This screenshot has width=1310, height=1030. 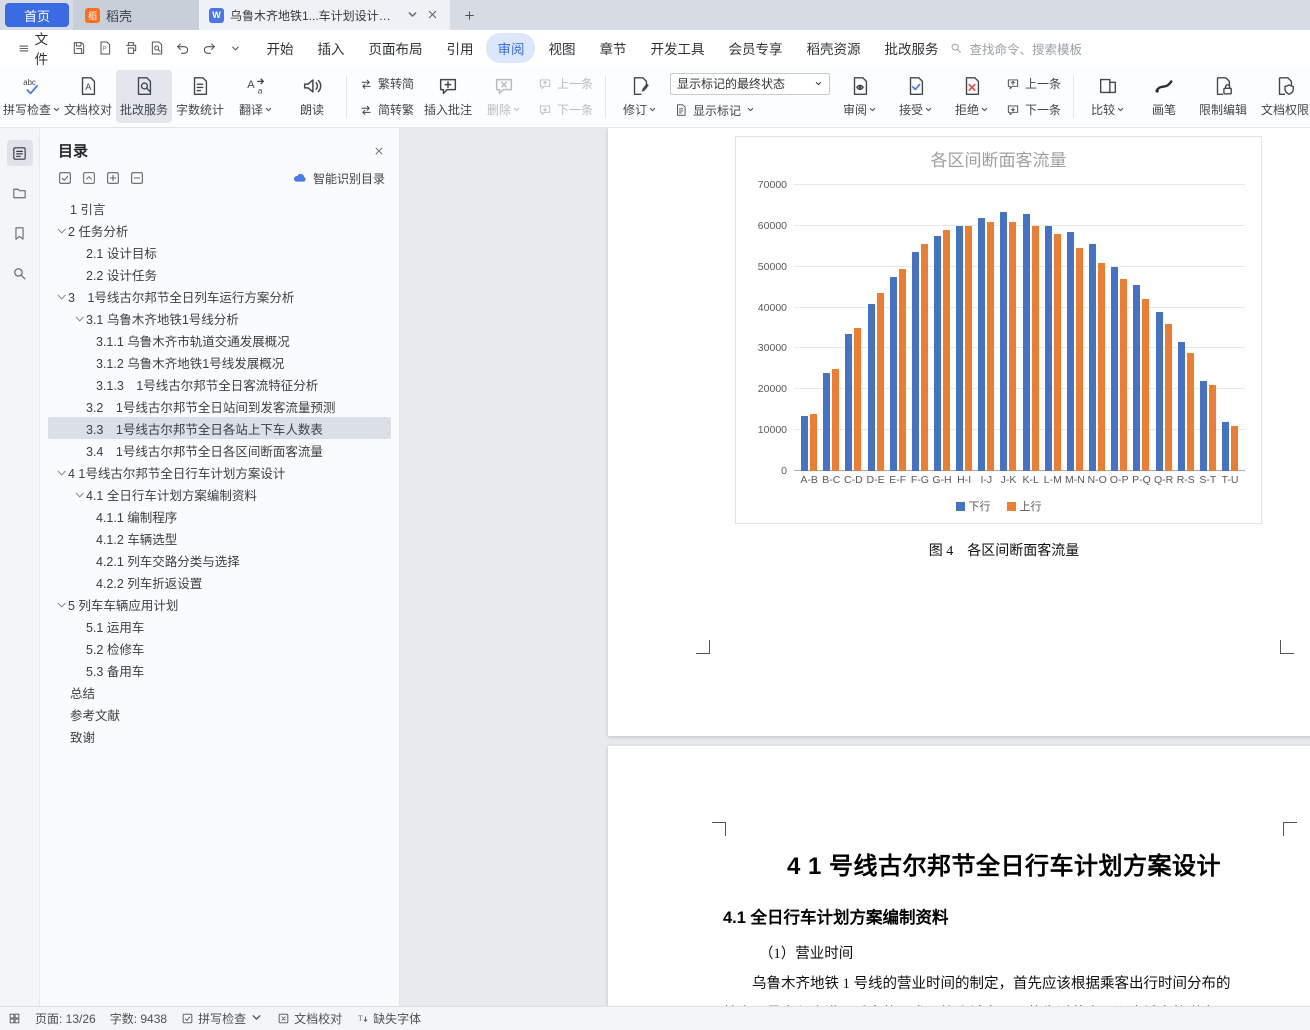 What do you see at coordinates (219, 648) in the screenshot?
I see `toc-item: 5.2 检修车` at bounding box center [219, 648].